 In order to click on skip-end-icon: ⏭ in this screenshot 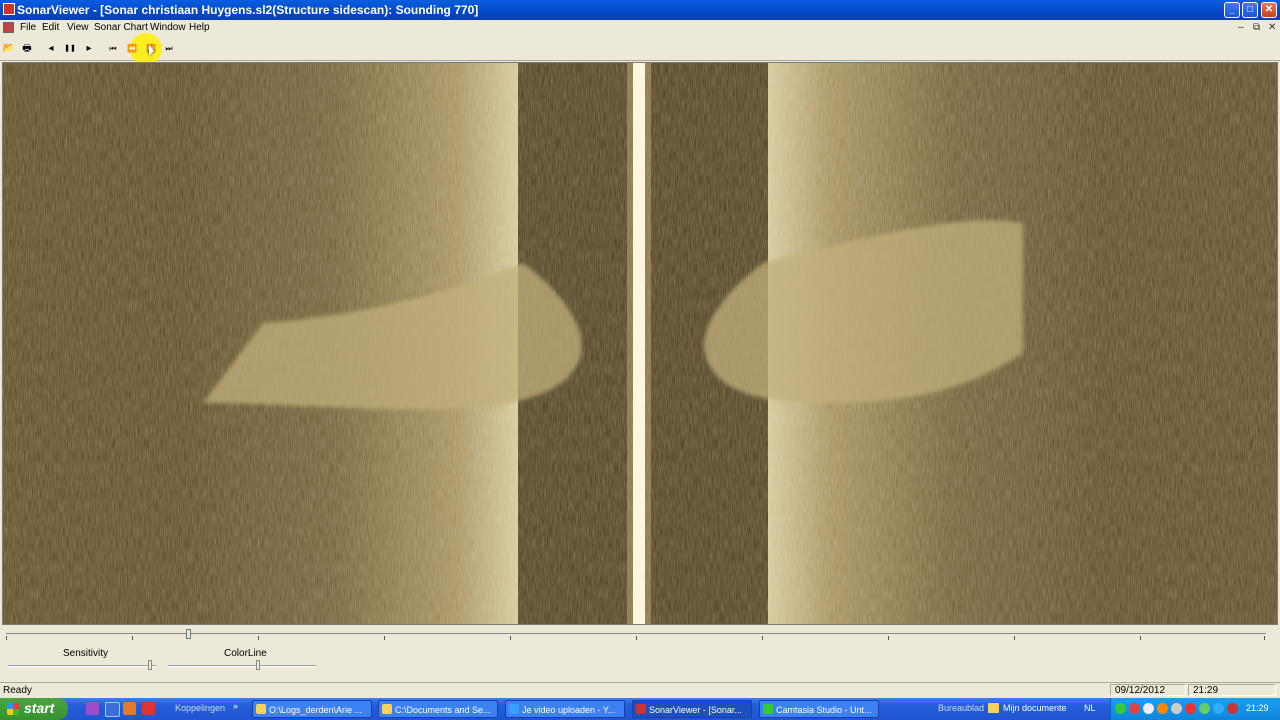, I will do `click(169, 49)`.